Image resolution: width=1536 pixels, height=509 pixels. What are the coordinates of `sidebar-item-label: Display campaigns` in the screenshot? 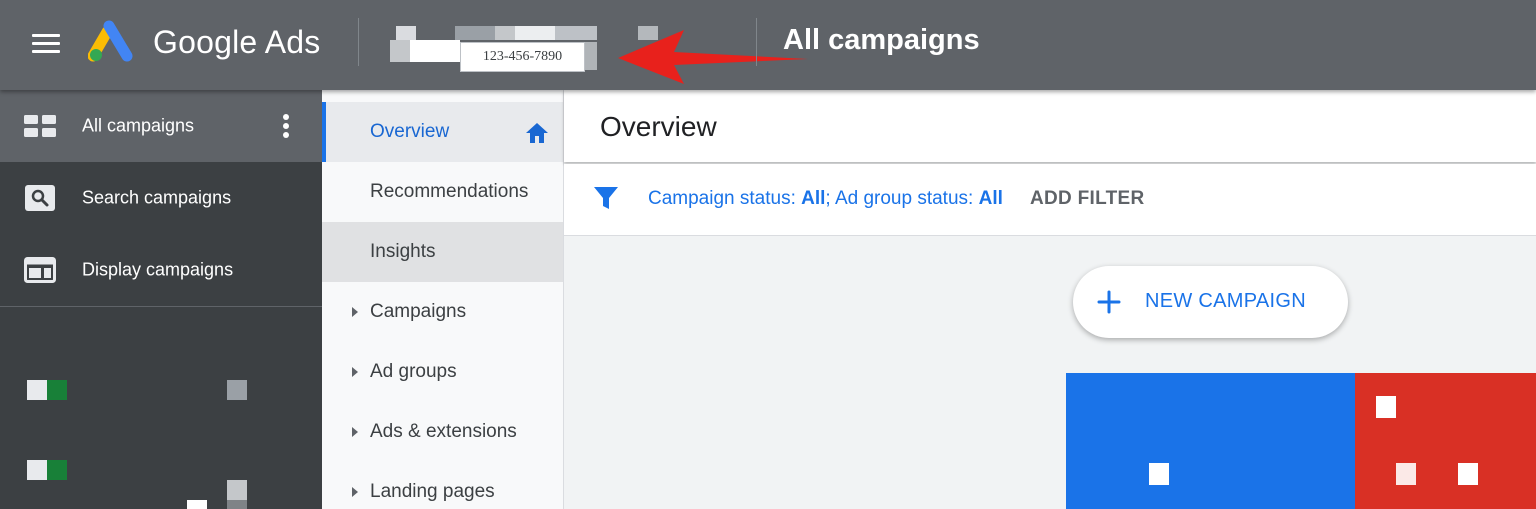 It's located at (158, 269).